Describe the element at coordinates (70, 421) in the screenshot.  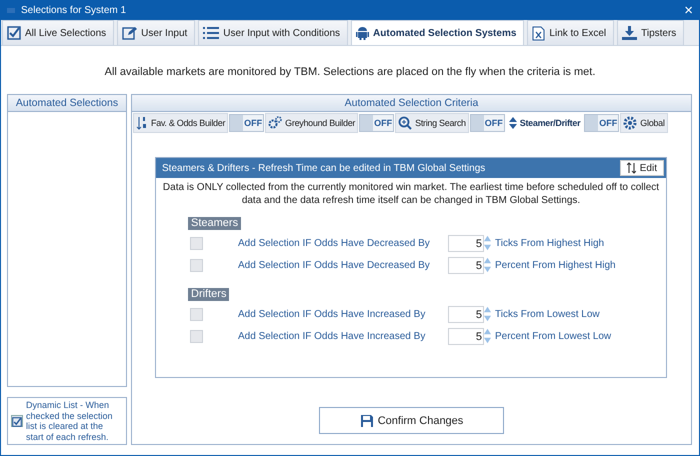
I see `checkbox-label: Dynamic List - When checked the selection list is cleared at the start of each refresh.` at that location.